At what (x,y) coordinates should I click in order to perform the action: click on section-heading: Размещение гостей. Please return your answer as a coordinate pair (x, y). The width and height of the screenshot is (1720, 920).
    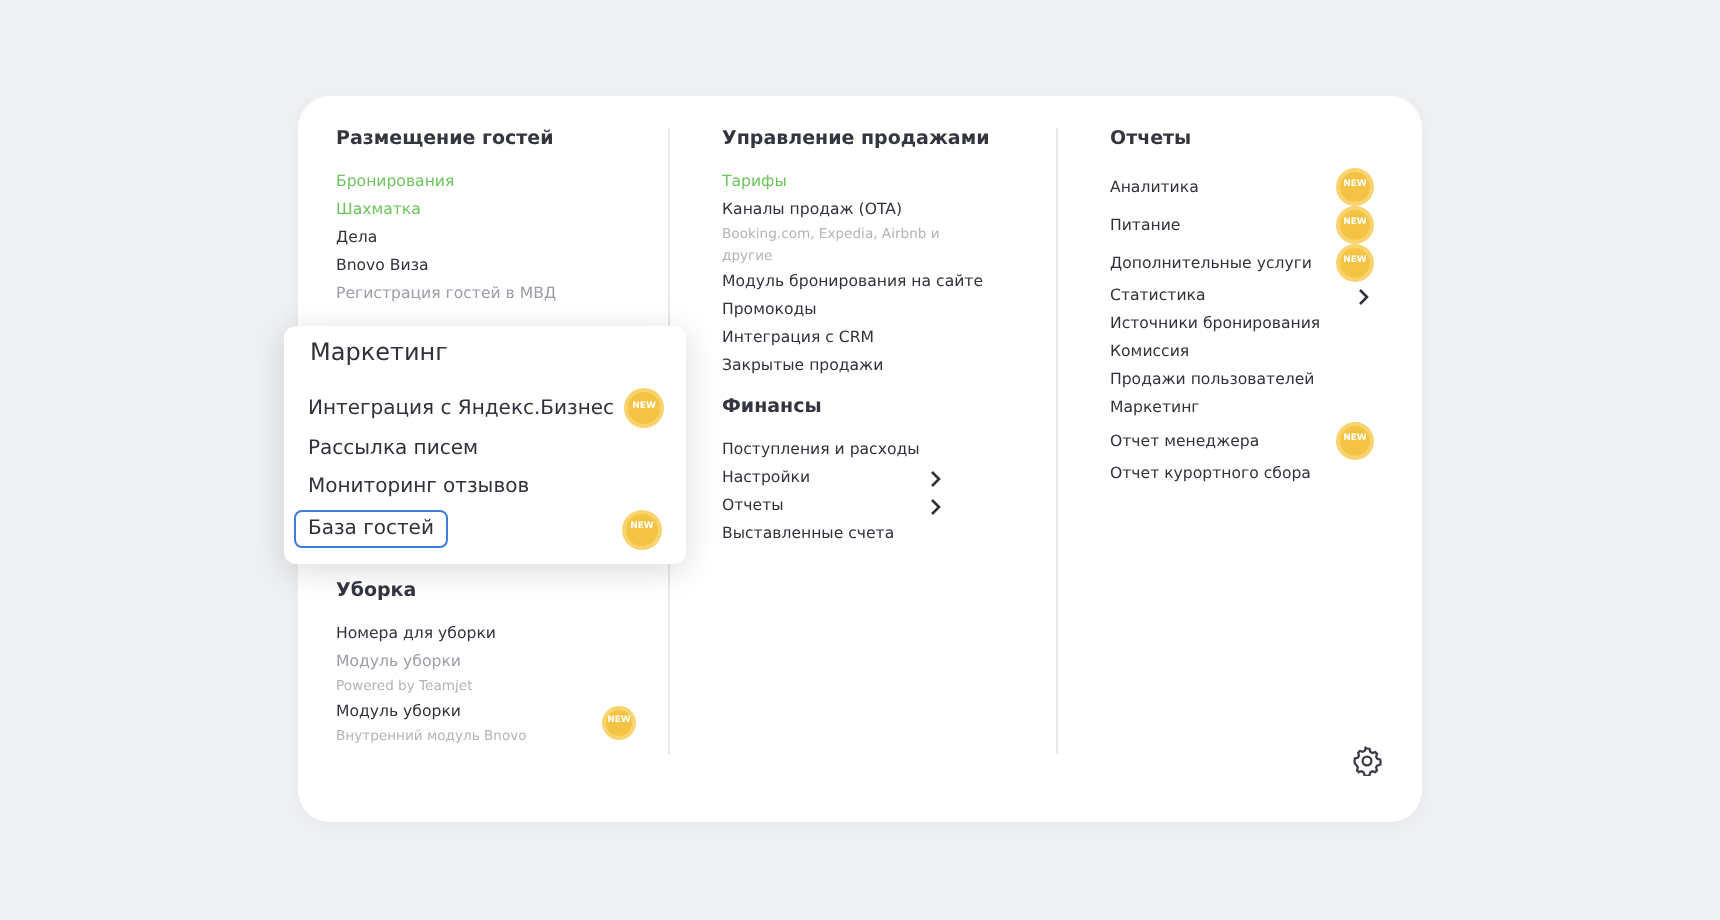
    Looking at the image, I should click on (446, 139).